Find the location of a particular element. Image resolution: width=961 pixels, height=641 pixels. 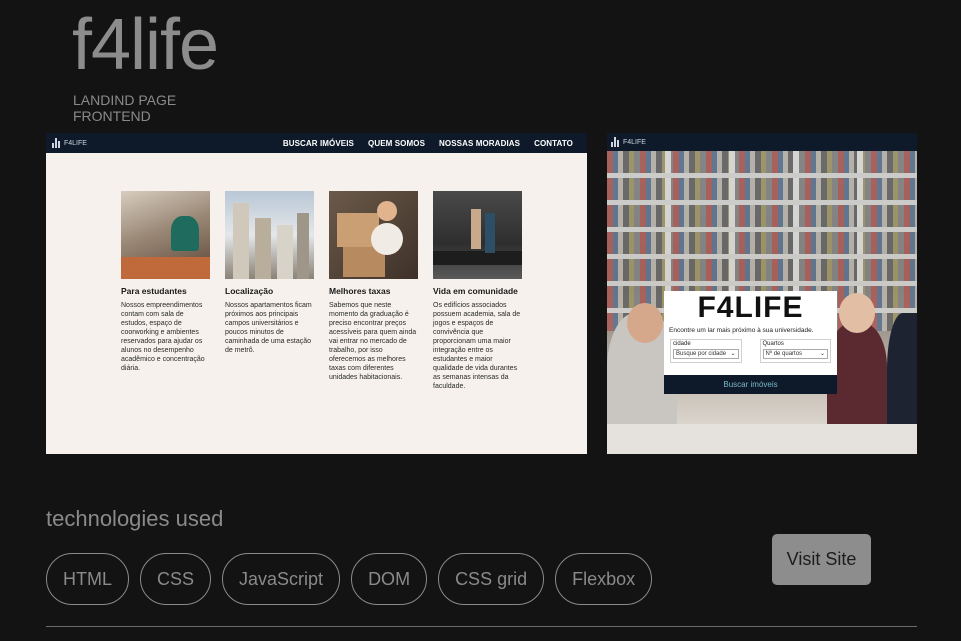

search-properties-button: Buscar imóveis is located at coordinates (750, 384).